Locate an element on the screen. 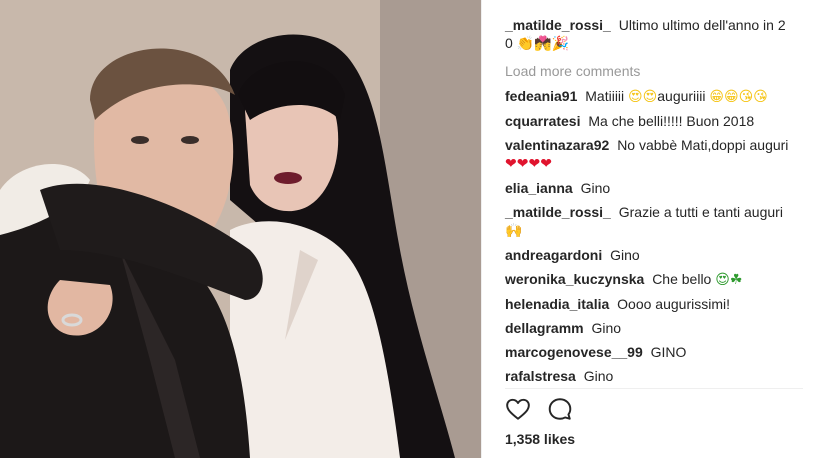 The width and height of the screenshot is (815, 458). comment-username: helenadia_italia is located at coordinates (557, 304).